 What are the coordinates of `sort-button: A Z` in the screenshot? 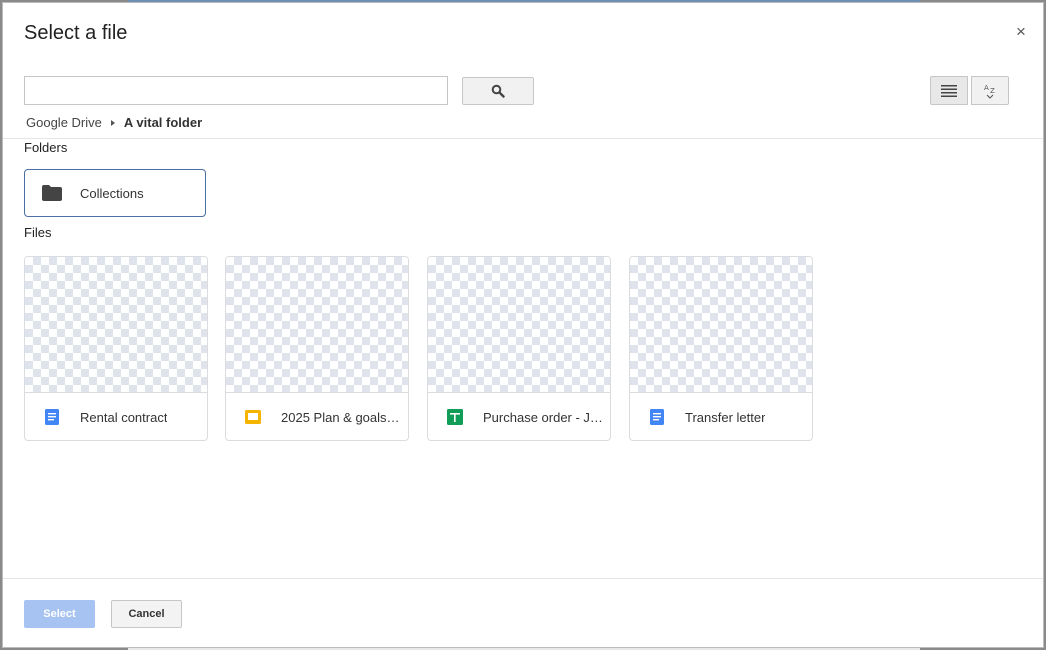 It's located at (990, 90).